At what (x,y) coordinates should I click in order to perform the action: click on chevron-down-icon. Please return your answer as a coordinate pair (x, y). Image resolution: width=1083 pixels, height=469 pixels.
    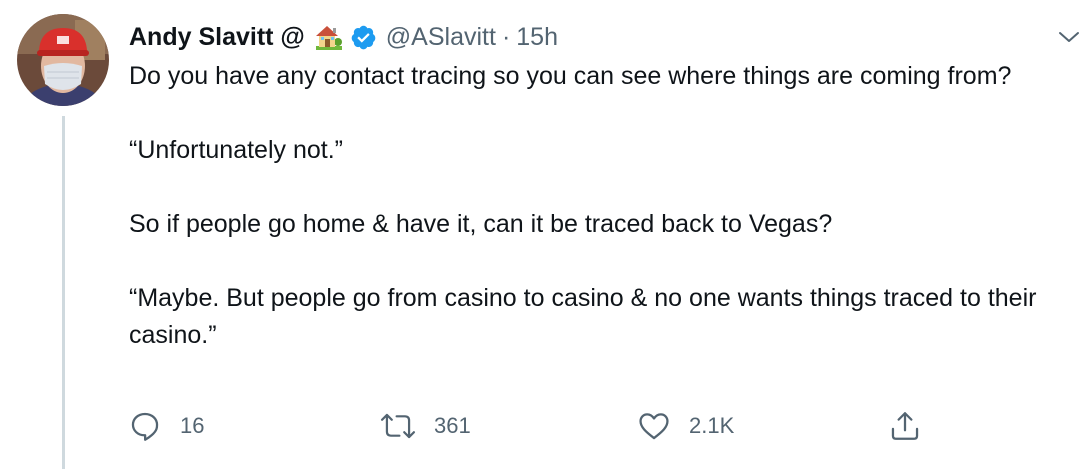
    Looking at the image, I should click on (1069, 37).